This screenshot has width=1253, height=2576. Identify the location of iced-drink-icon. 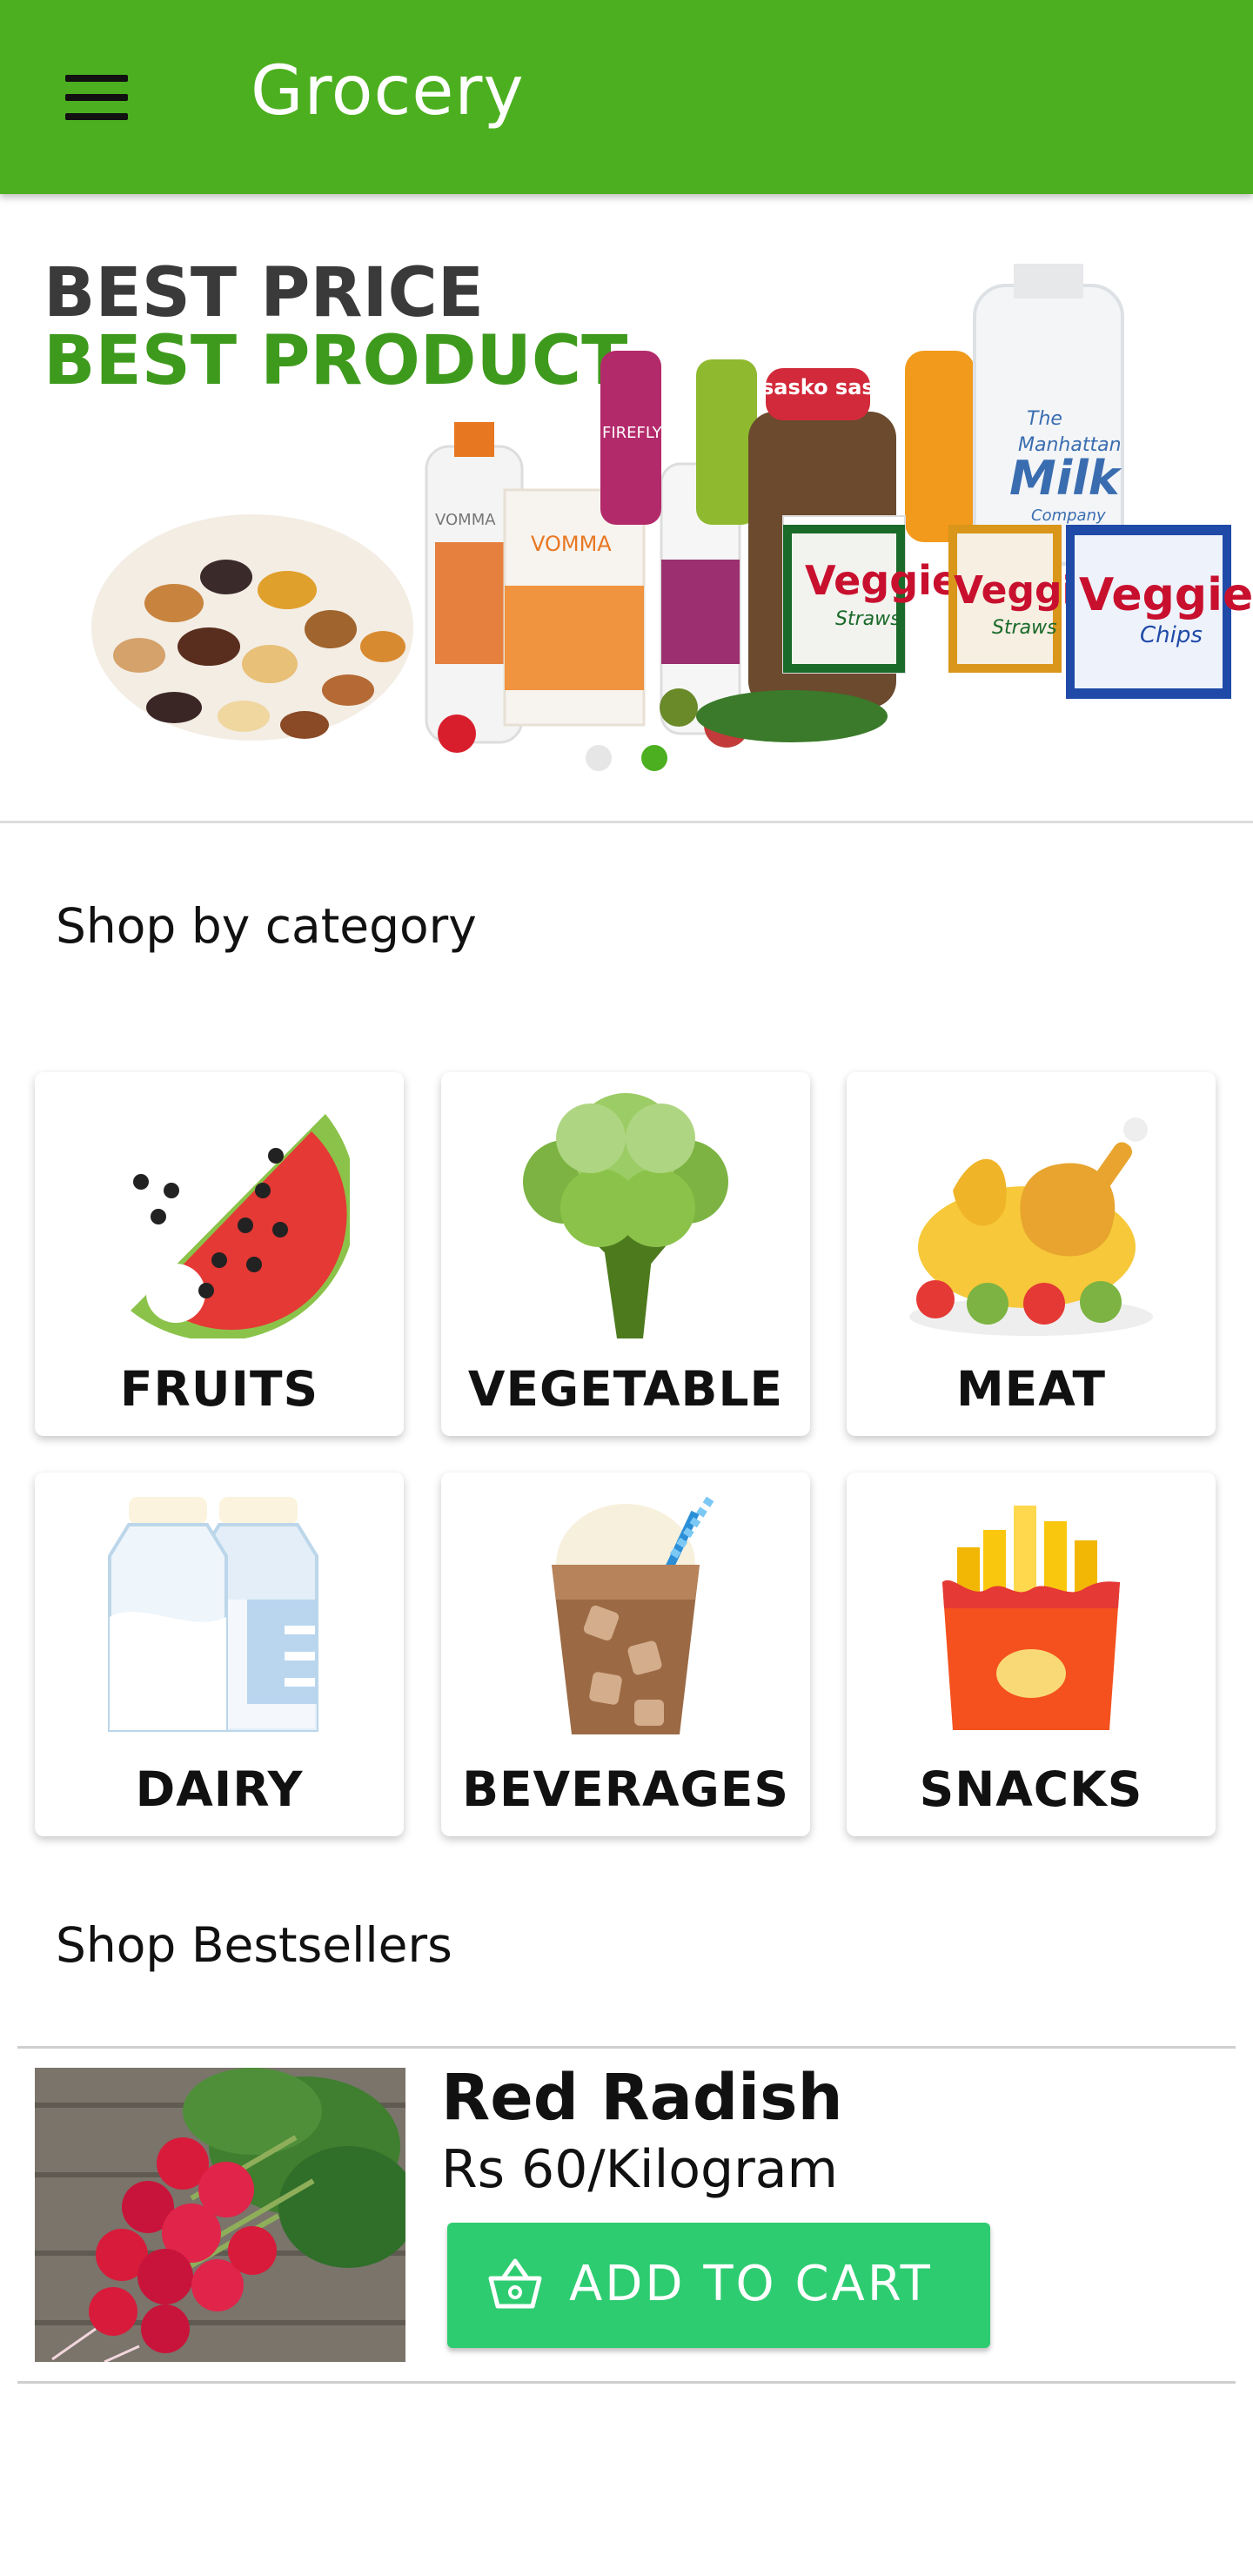
(634, 1614).